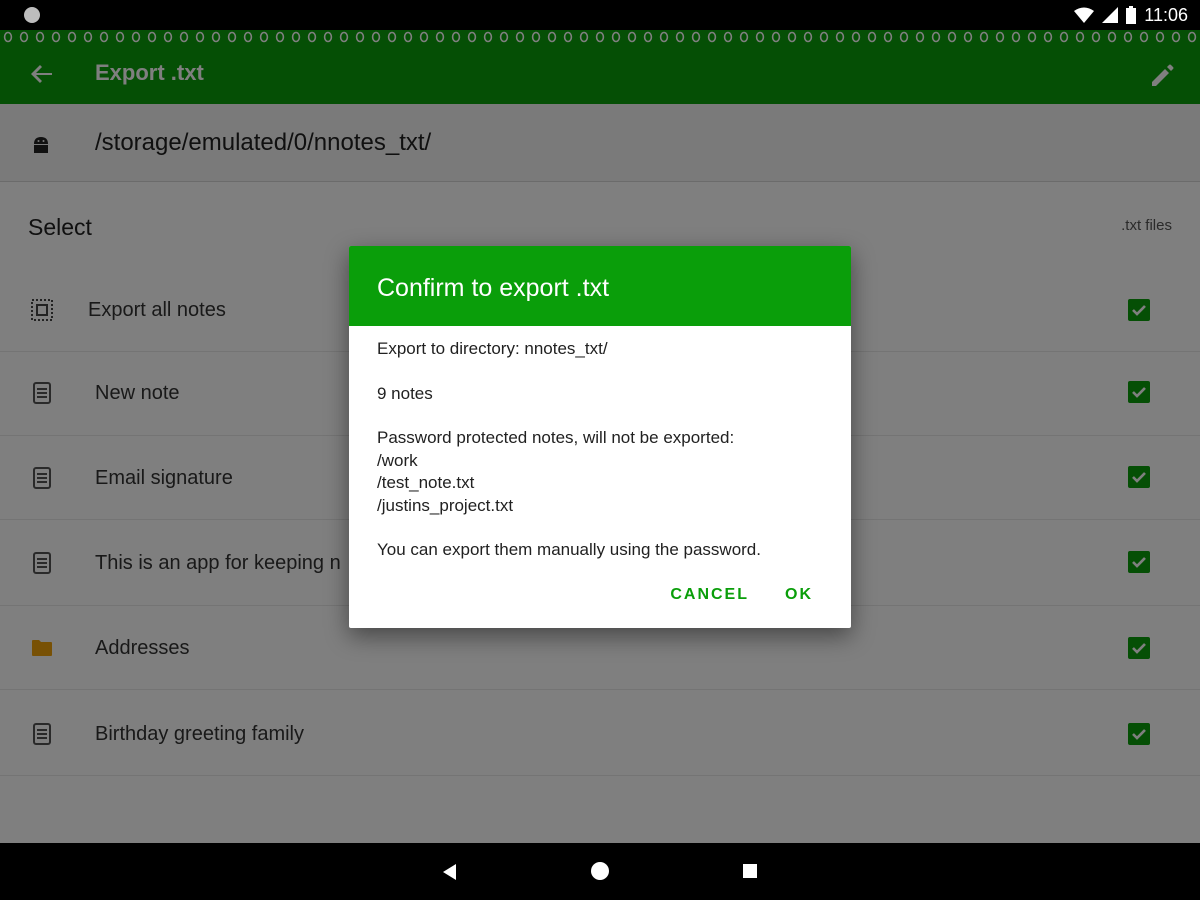 The height and width of the screenshot is (900, 1200). Describe the element at coordinates (426, 482) in the screenshot. I see `protected-note-item: /test_note.txt` at that location.